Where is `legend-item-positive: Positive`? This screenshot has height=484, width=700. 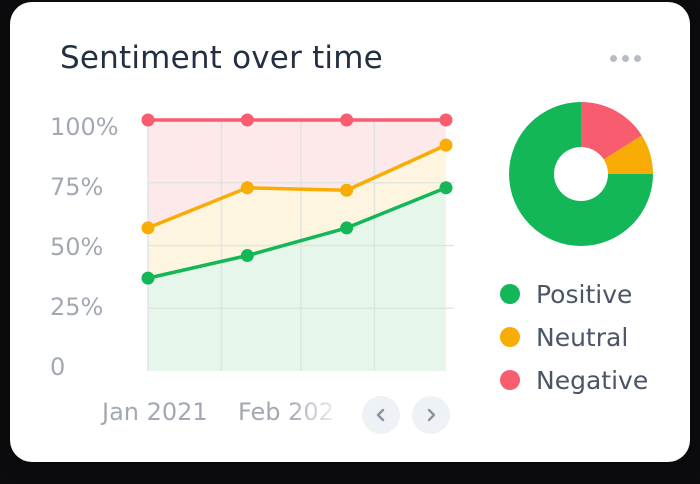 legend-item-positive: Positive is located at coordinates (566, 294).